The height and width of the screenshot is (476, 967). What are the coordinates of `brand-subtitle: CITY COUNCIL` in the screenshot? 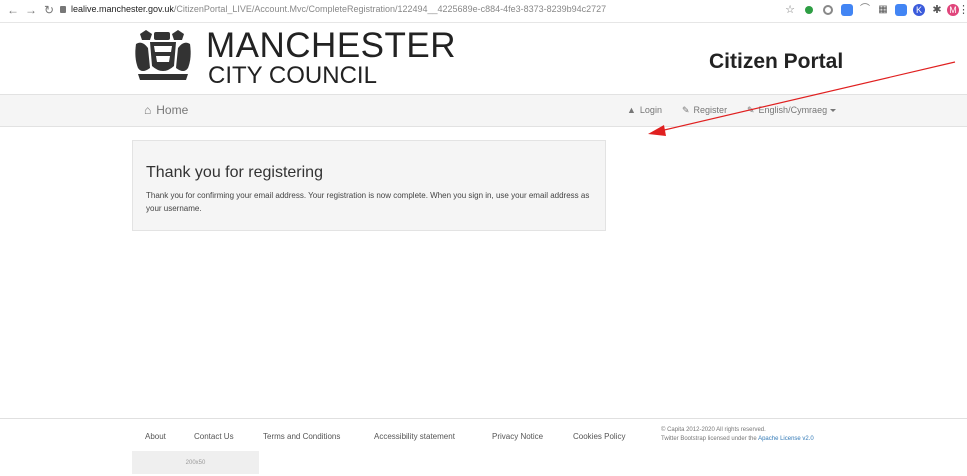 It's located at (292, 76).